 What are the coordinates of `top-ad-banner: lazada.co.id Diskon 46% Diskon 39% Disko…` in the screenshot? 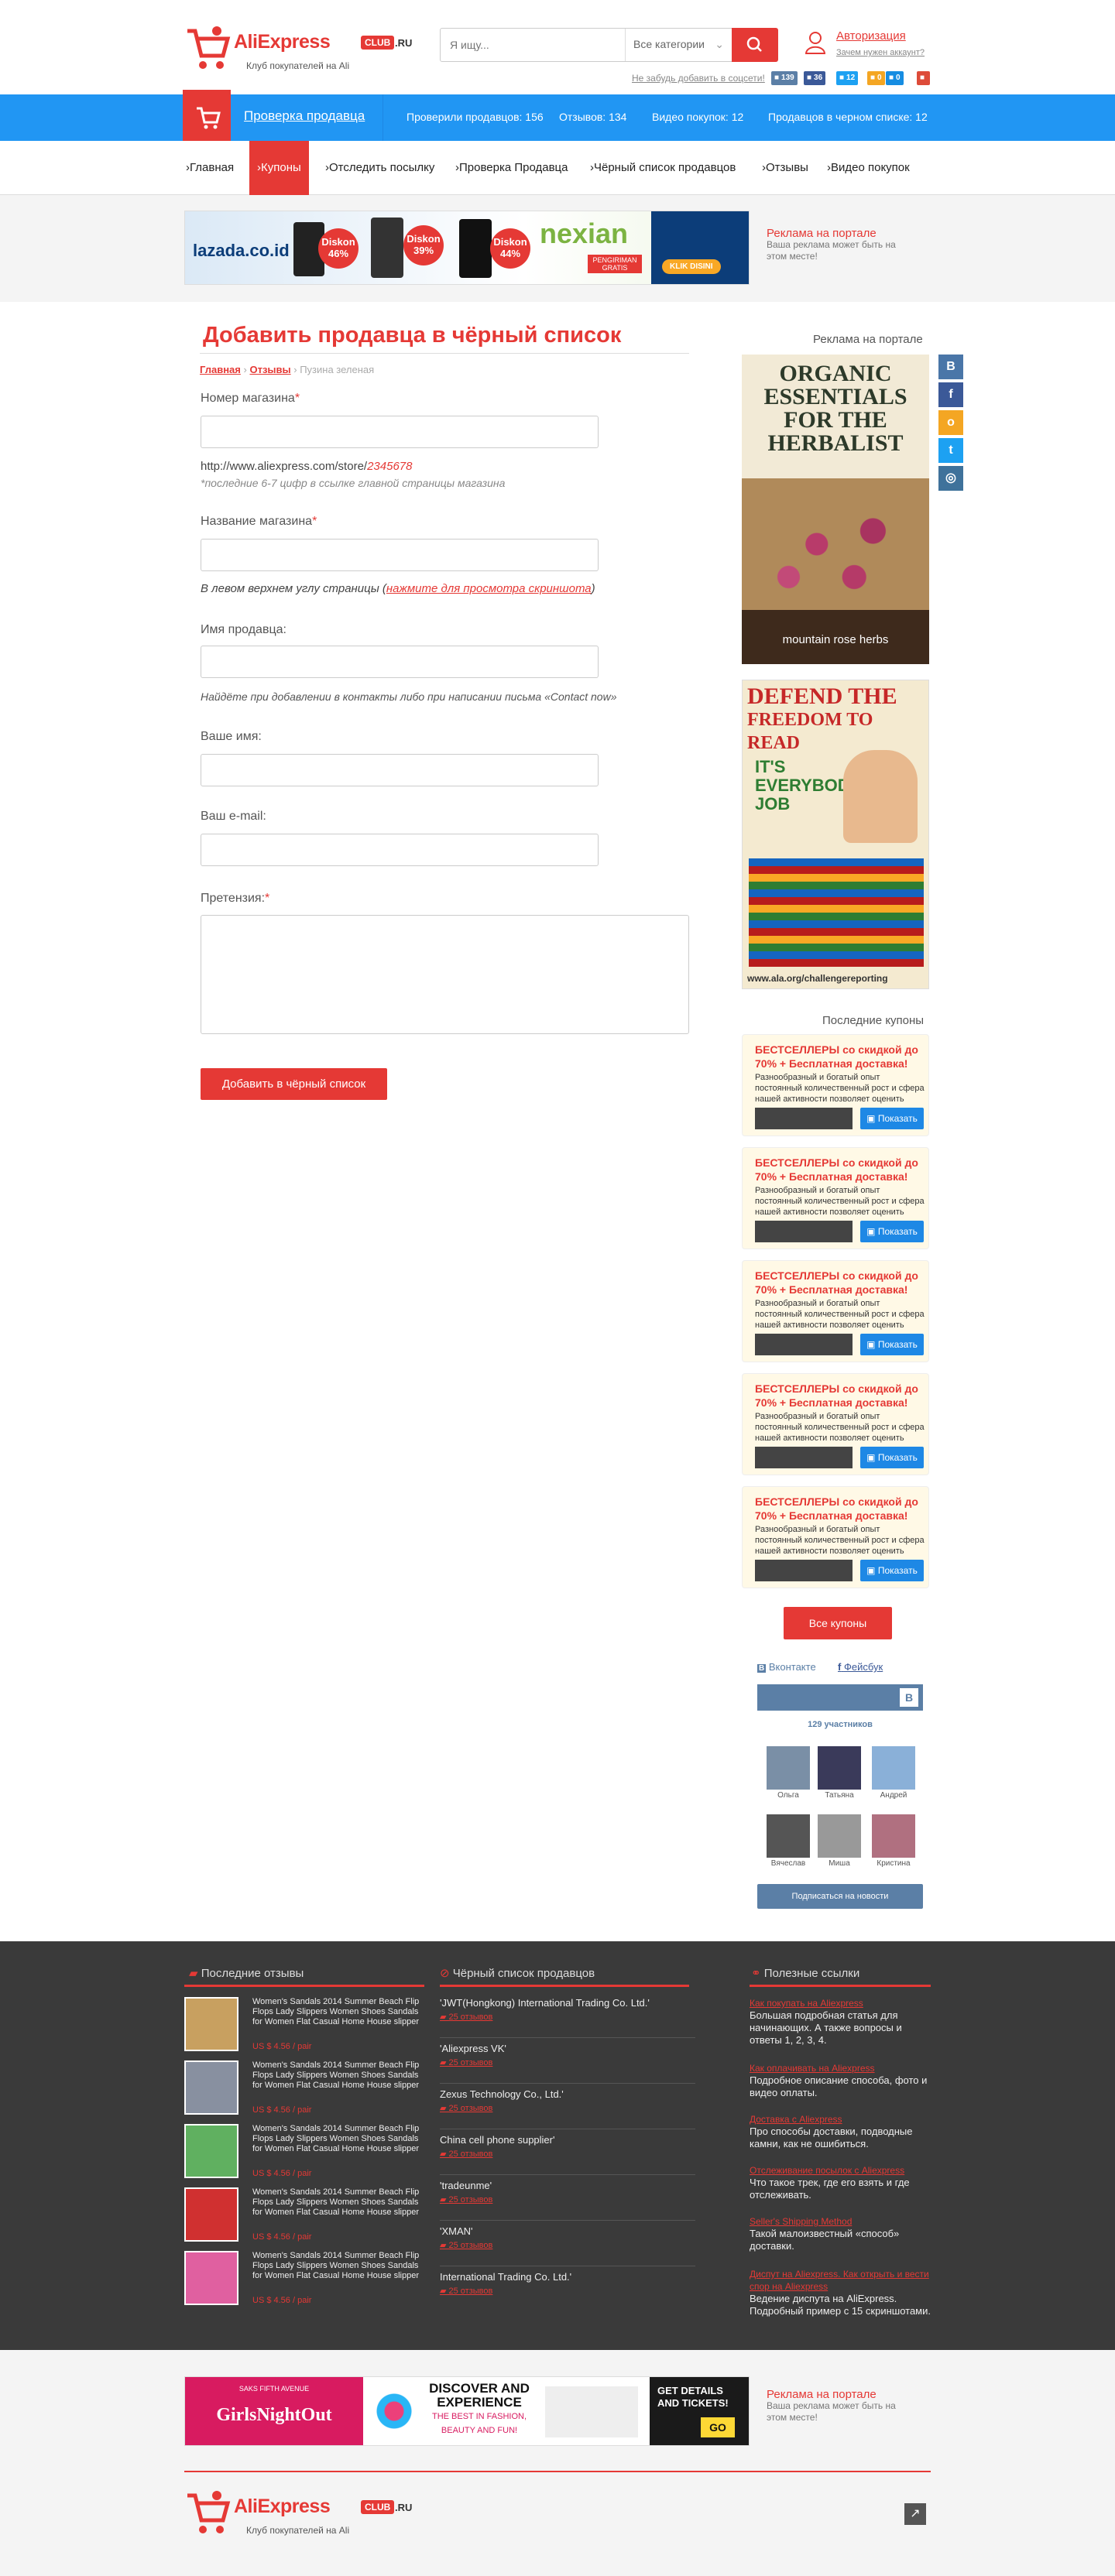 It's located at (467, 248).